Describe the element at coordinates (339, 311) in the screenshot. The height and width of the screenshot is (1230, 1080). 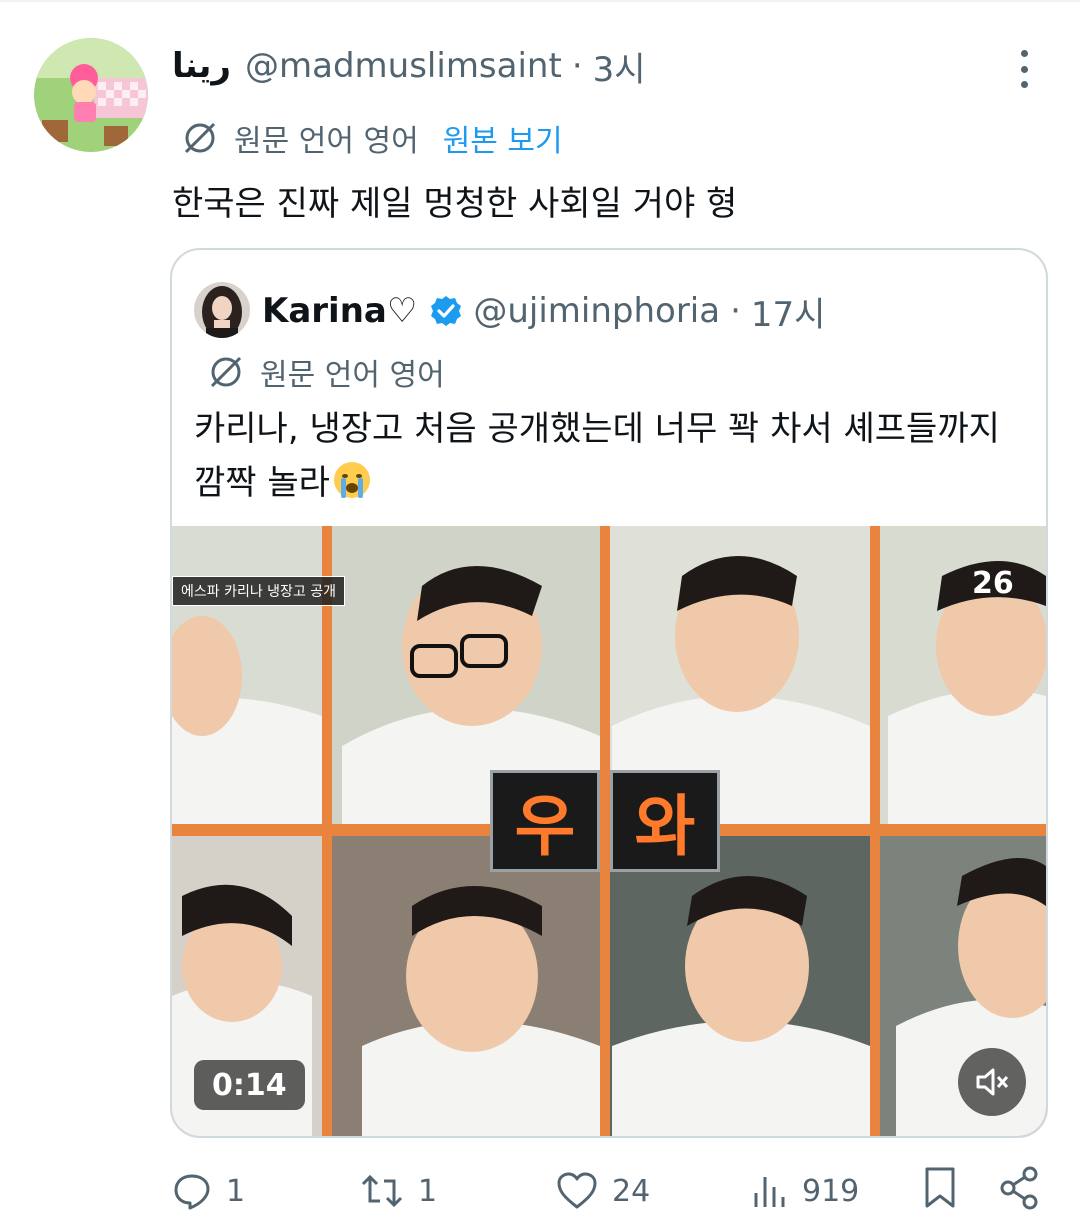
I see `quoted-author-name: Karina♡` at that location.